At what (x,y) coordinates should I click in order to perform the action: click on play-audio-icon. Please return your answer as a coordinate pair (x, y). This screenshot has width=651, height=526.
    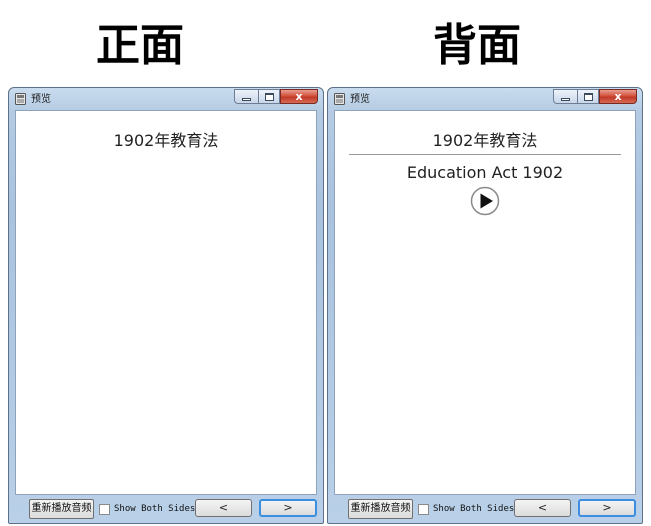
    Looking at the image, I should click on (485, 201).